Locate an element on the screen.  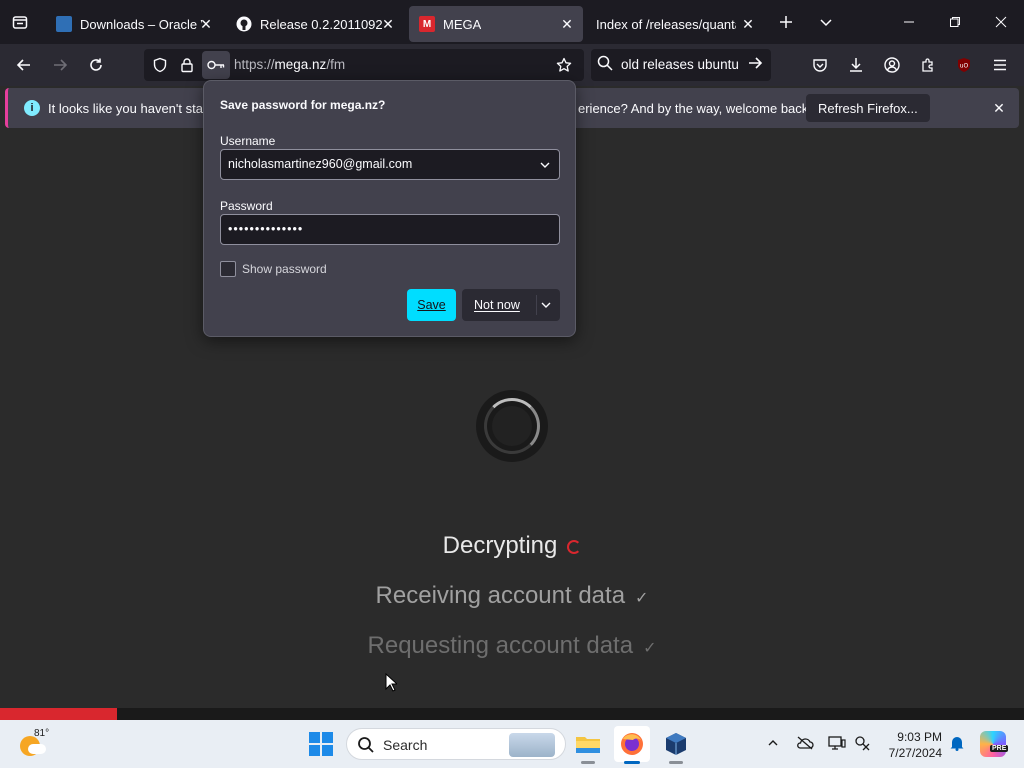
copilot-button: PRE is located at coordinates (994, 744).